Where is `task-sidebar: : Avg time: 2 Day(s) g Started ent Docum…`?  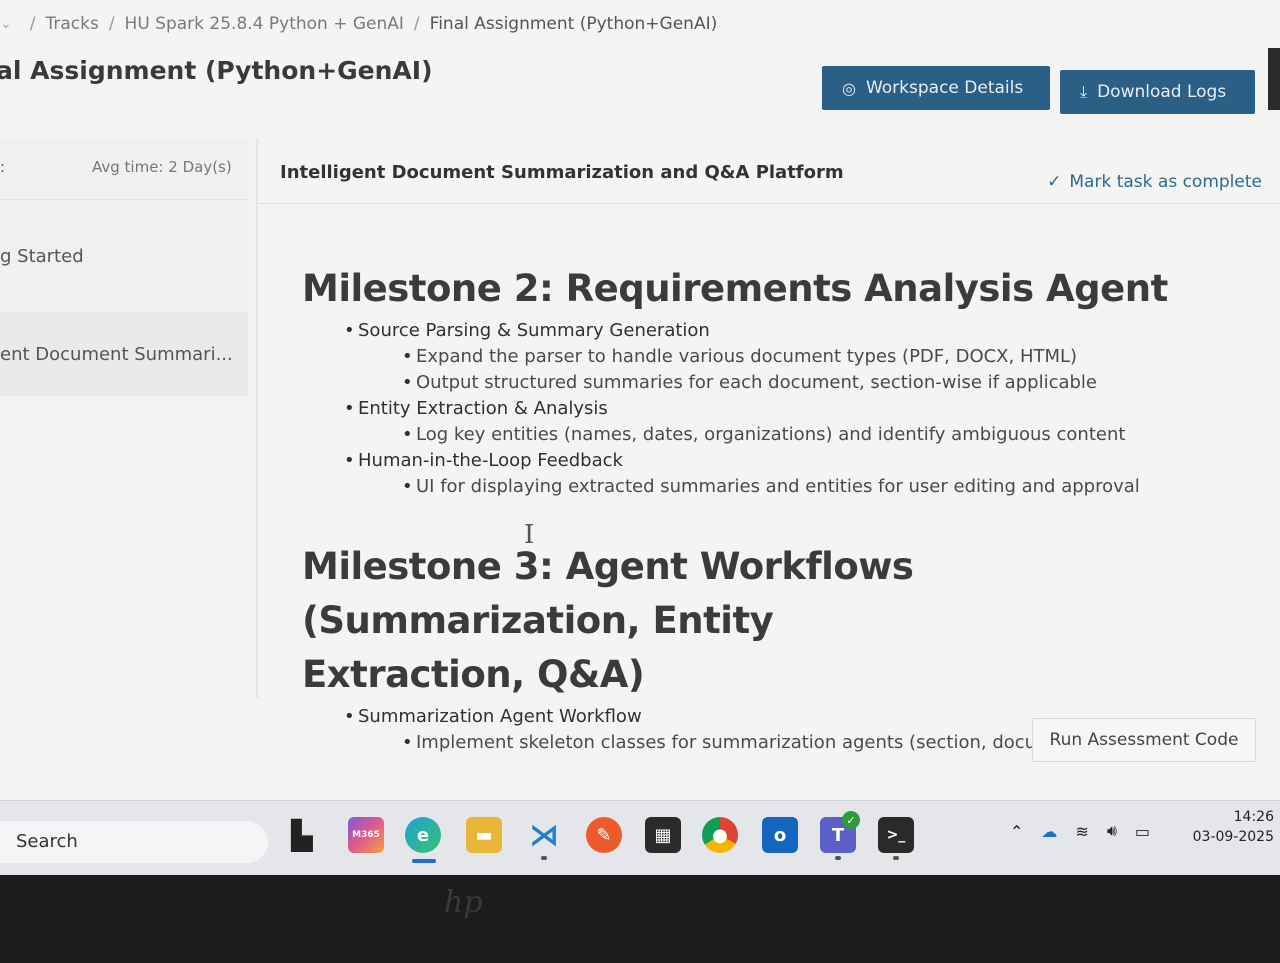
task-sidebar: : Avg time: 2 Day(s) g Started ent Docum… is located at coordinates (124, 418).